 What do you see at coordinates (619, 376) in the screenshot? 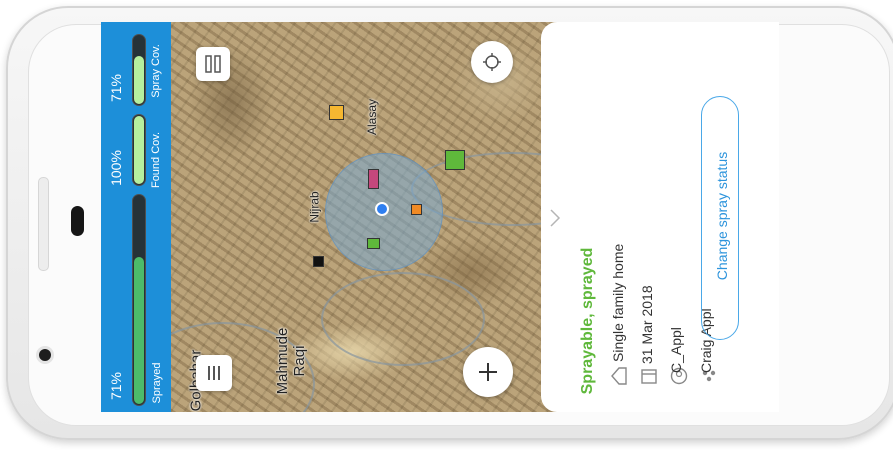
I see `house-icon` at bounding box center [619, 376].